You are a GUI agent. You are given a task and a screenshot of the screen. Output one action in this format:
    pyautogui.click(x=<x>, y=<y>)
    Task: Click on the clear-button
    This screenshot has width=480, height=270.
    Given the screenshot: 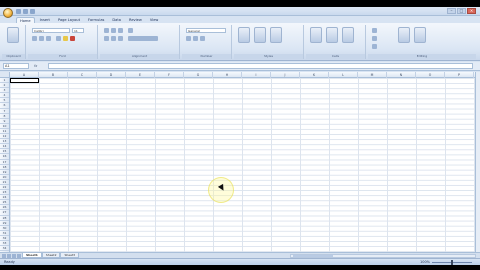 What is the action you would take?
    pyautogui.click(x=374, y=46)
    